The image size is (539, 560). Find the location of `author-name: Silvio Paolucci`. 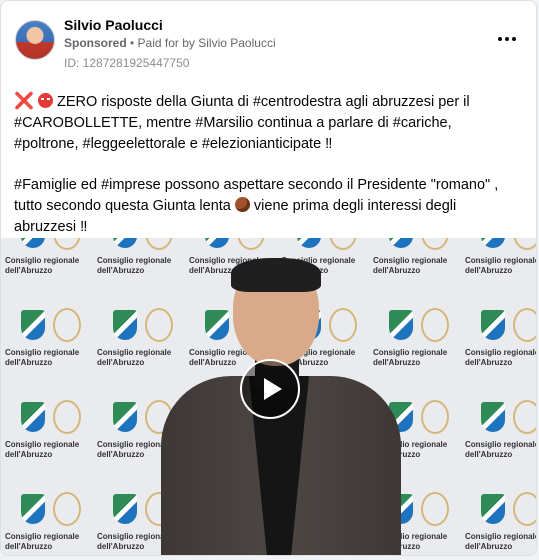

author-name: Silvio Paolucci is located at coordinates (113, 25).